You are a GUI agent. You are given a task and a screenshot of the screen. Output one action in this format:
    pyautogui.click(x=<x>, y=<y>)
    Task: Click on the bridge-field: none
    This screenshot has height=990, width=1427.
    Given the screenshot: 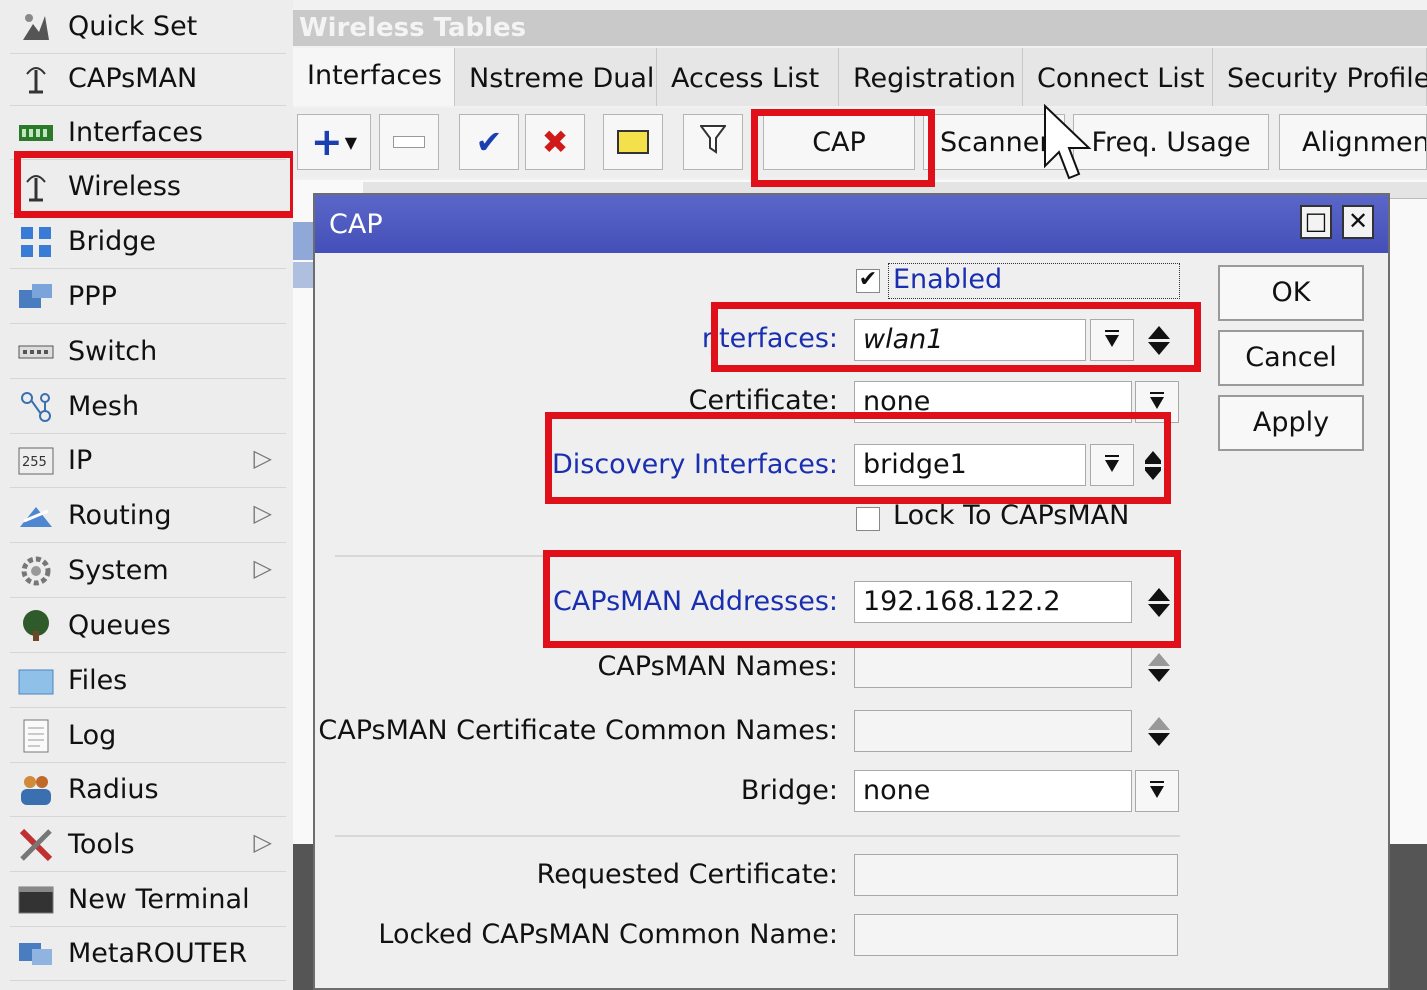 What is the action you would take?
    pyautogui.click(x=993, y=791)
    